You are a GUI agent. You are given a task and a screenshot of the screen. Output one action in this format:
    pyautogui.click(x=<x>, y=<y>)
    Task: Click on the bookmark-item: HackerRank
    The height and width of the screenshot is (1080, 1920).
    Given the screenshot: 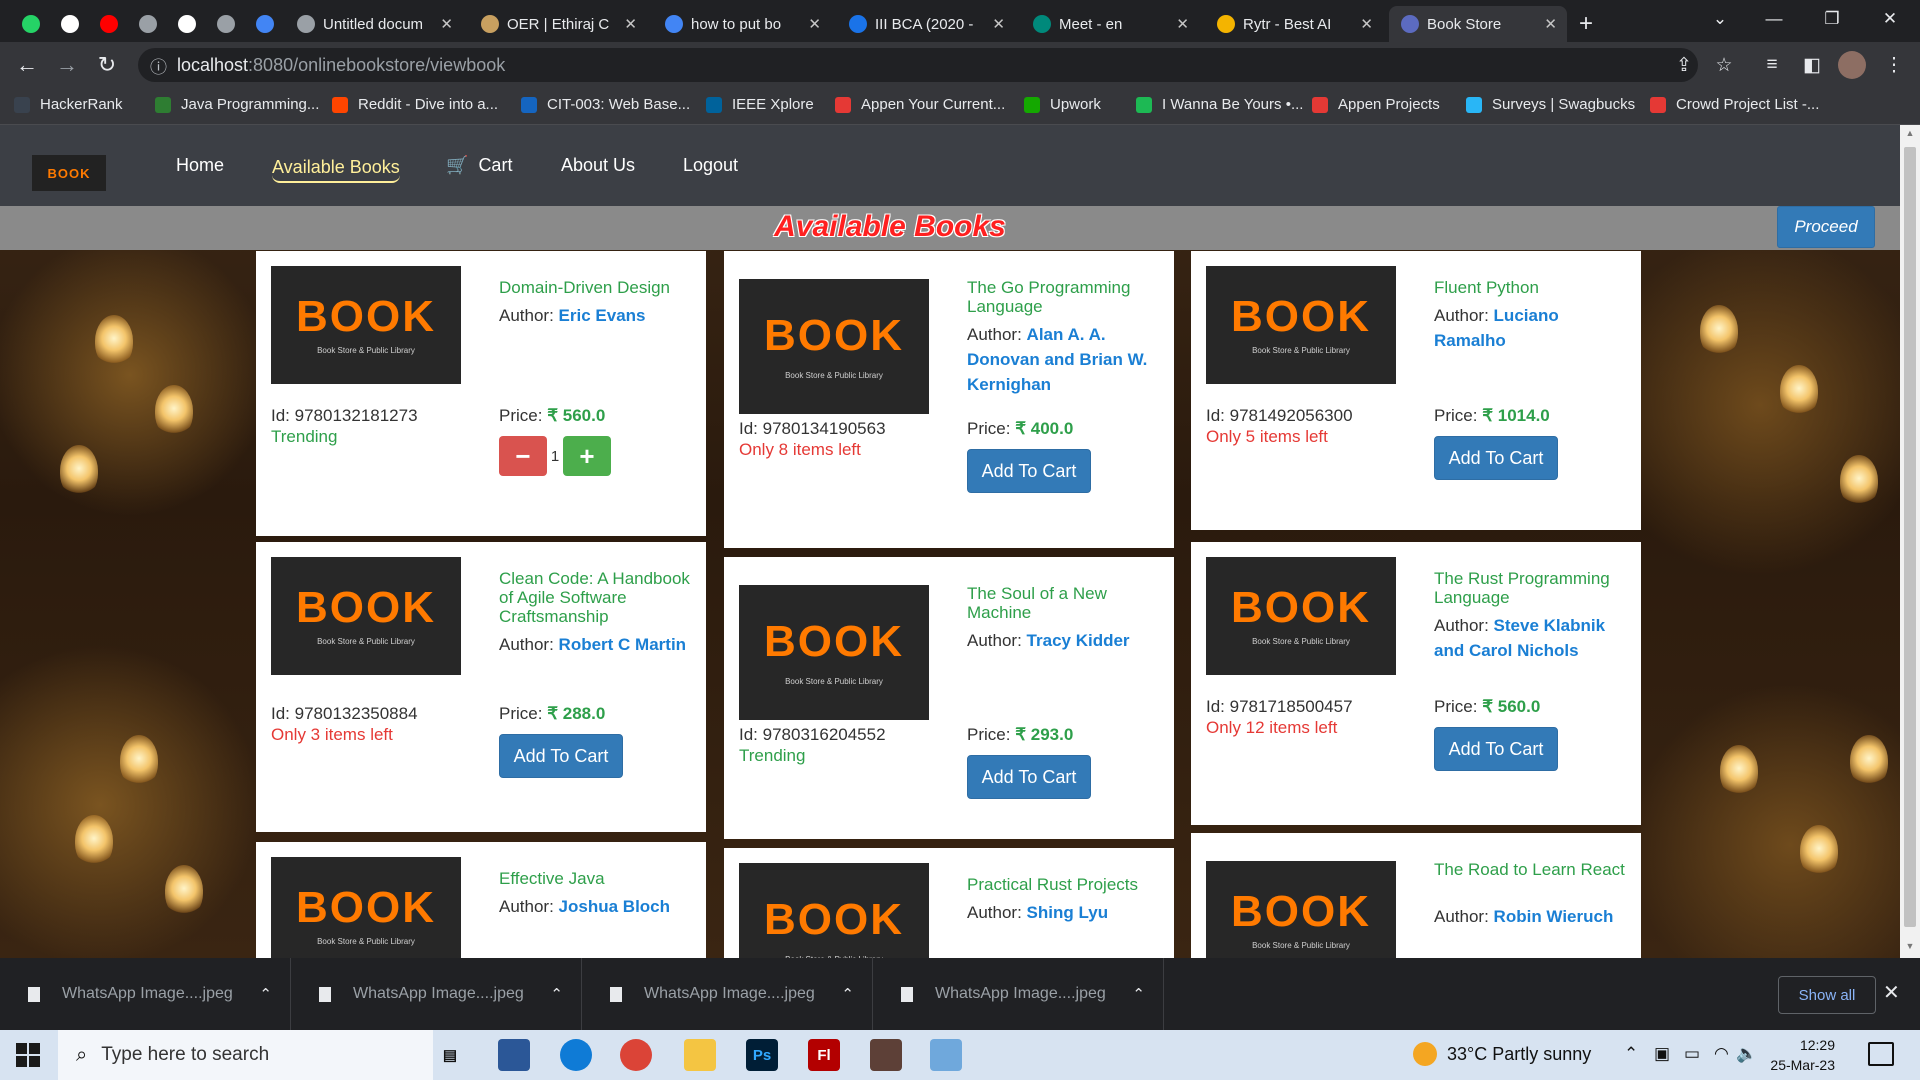 What is the action you would take?
    pyautogui.click(x=68, y=104)
    